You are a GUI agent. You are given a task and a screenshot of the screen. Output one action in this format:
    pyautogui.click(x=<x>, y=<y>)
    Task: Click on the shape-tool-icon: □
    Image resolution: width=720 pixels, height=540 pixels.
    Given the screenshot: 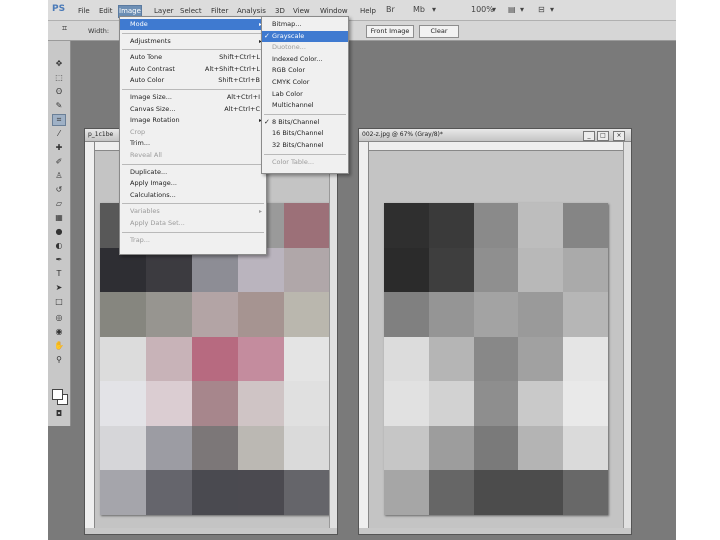 What is the action you would take?
    pyautogui.click(x=59, y=302)
    